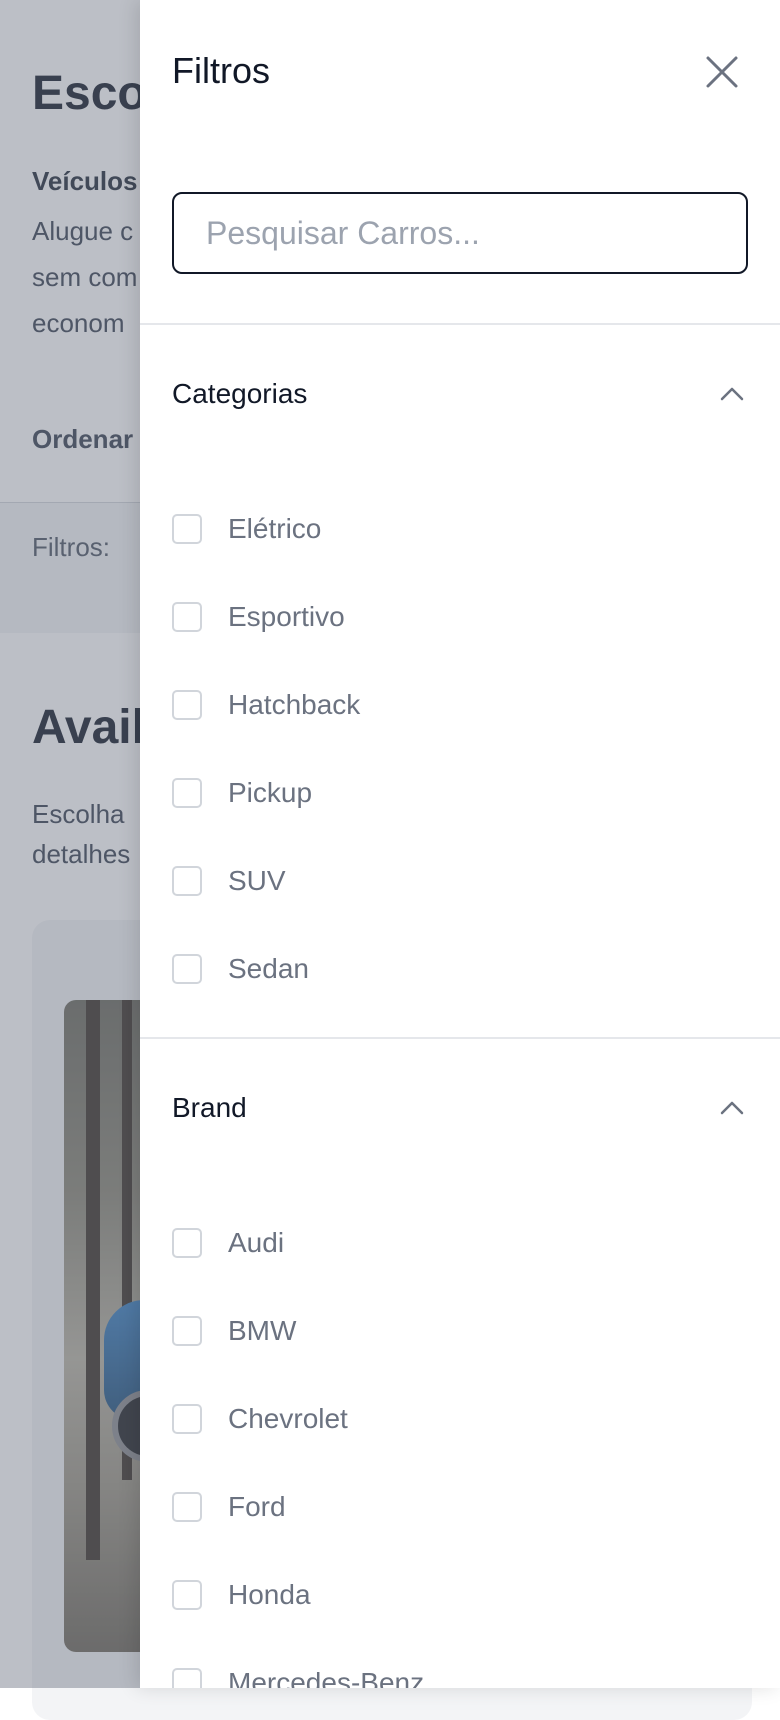 This screenshot has height=1720, width=780. Describe the element at coordinates (275, 528) in the screenshot. I see `option-label: Elétrico` at that location.